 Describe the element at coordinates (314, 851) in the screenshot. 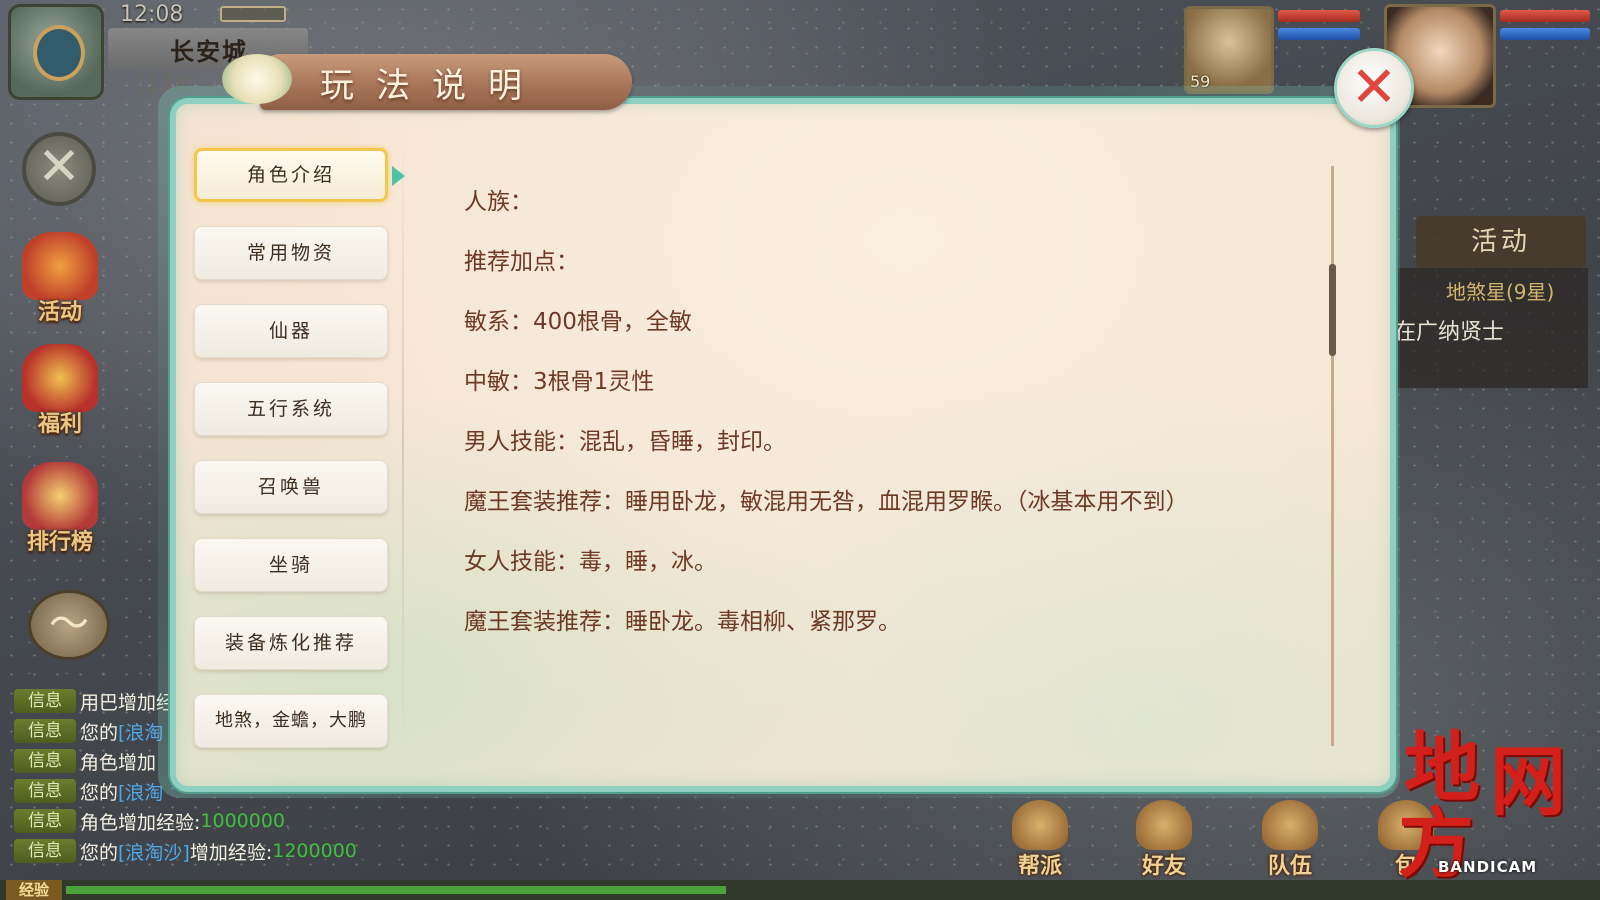

I see `chat-number: 1200000` at that location.